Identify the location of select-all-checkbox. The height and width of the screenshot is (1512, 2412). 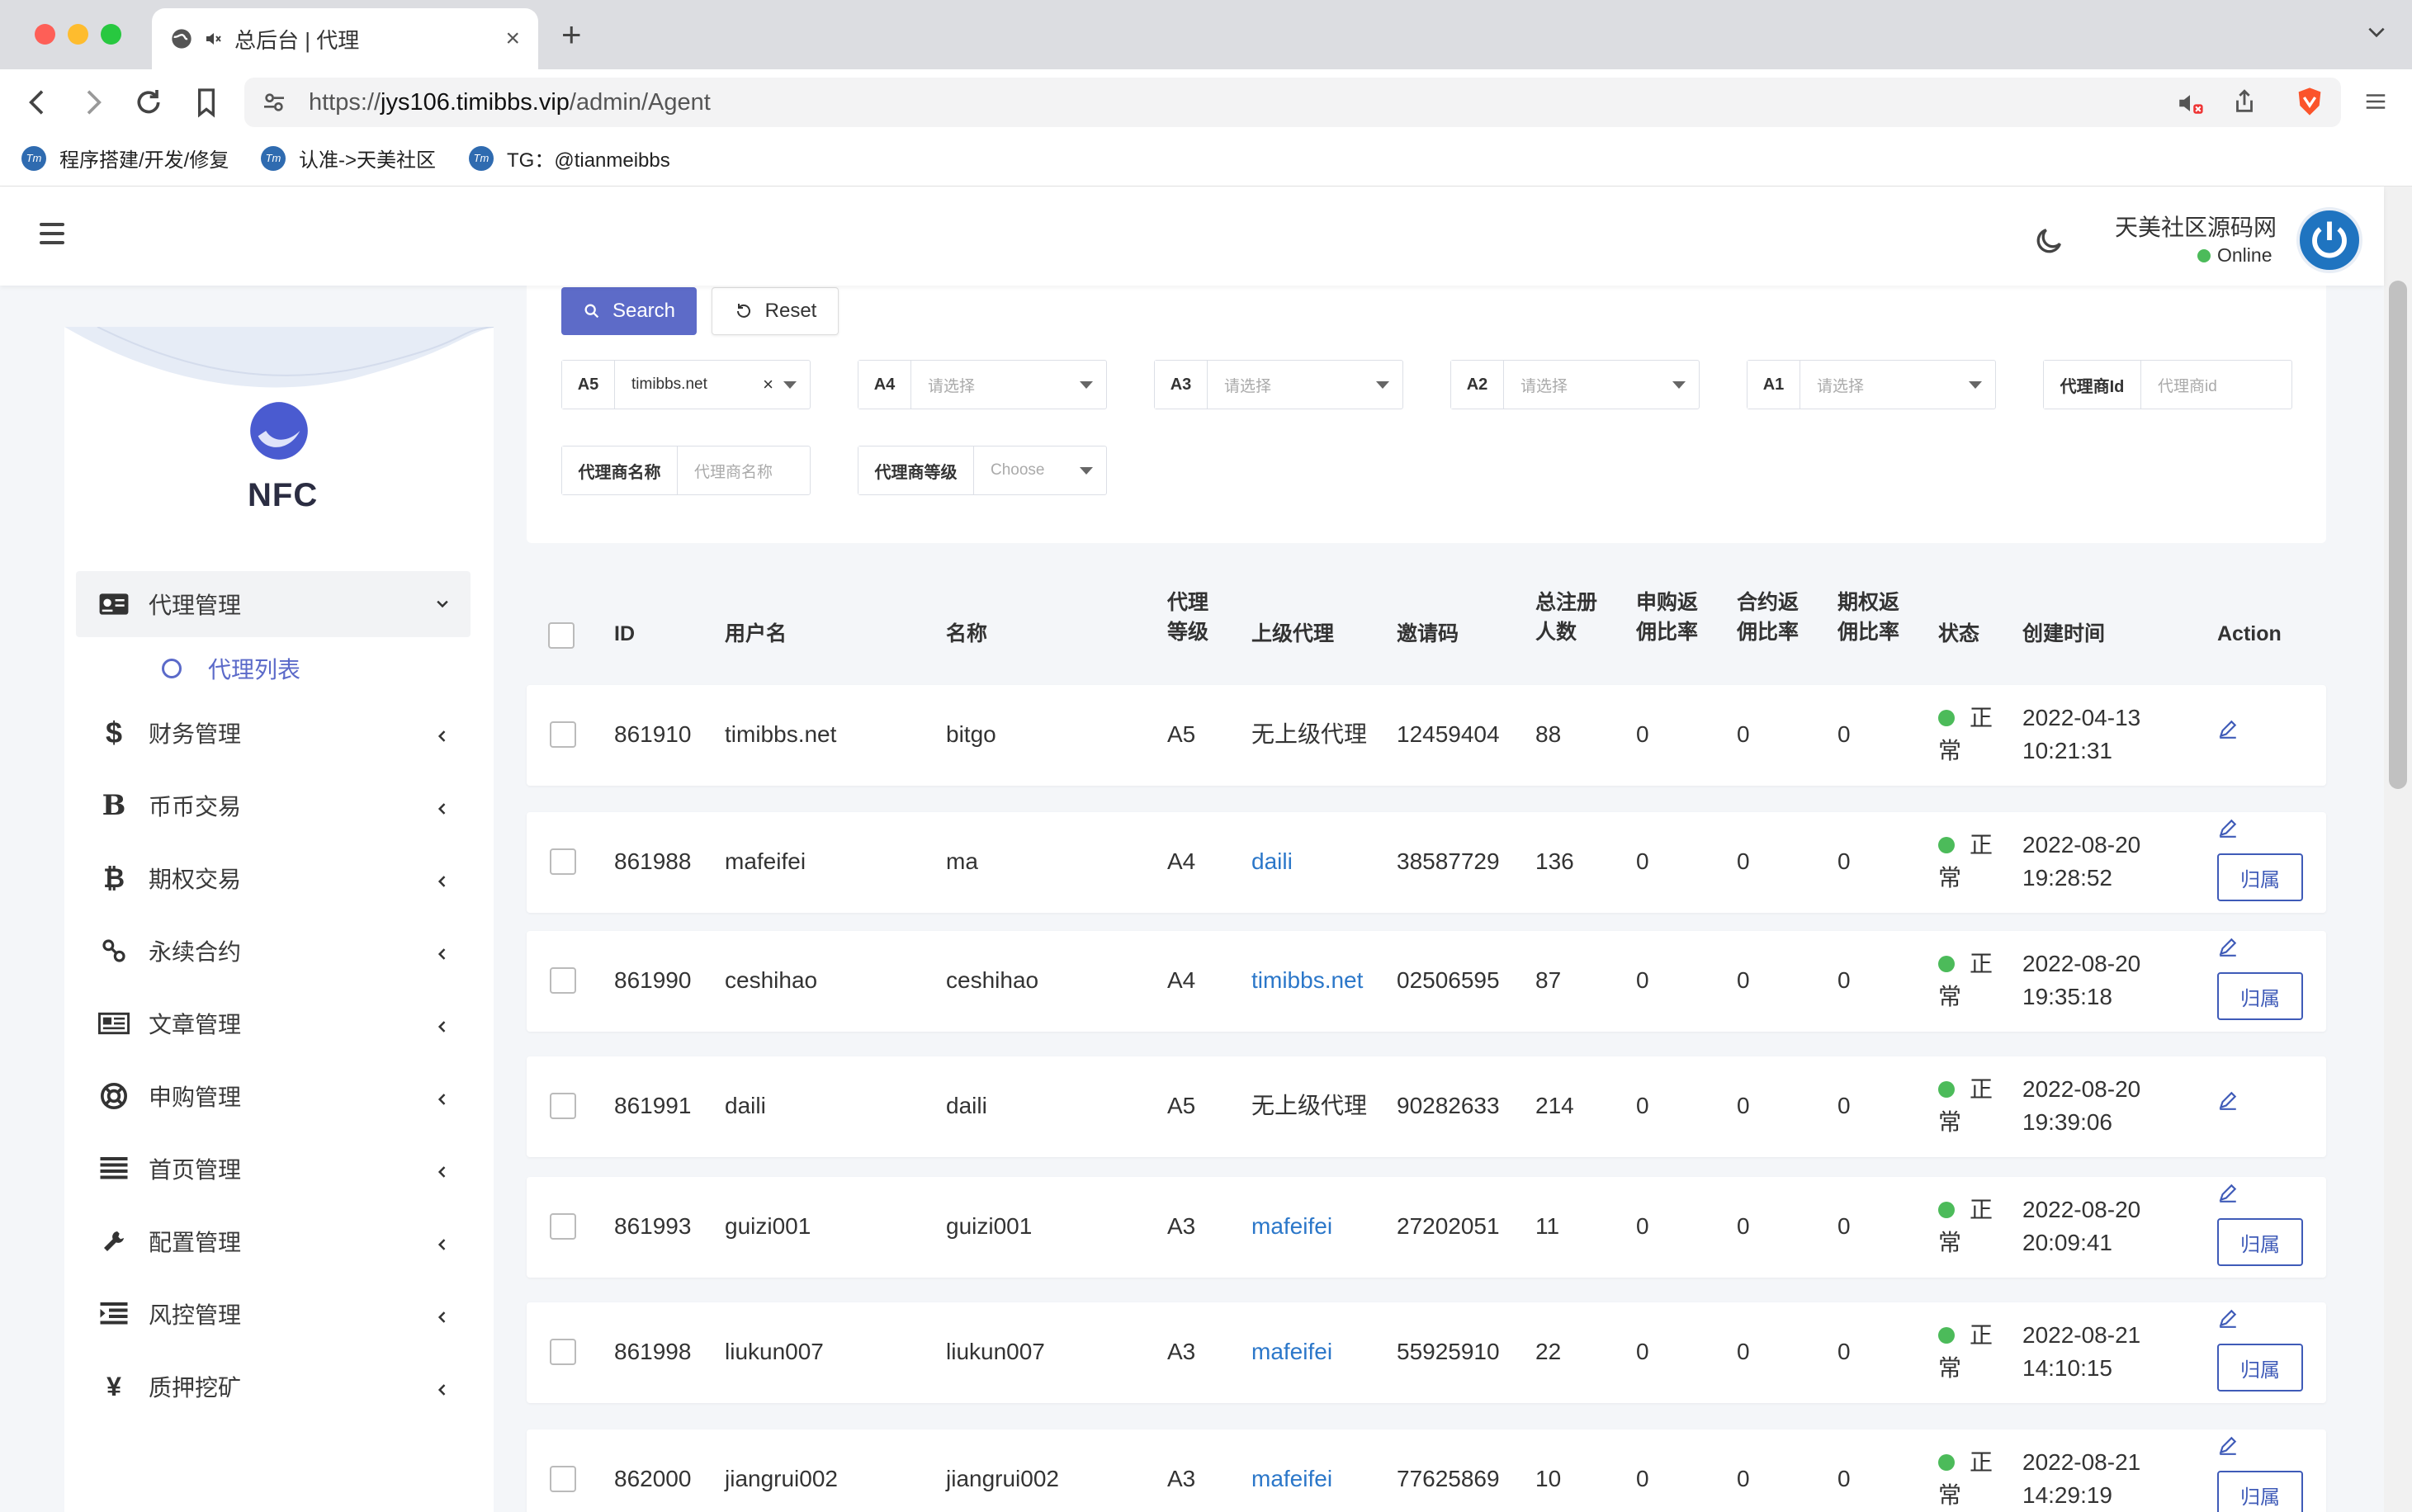
(561, 636).